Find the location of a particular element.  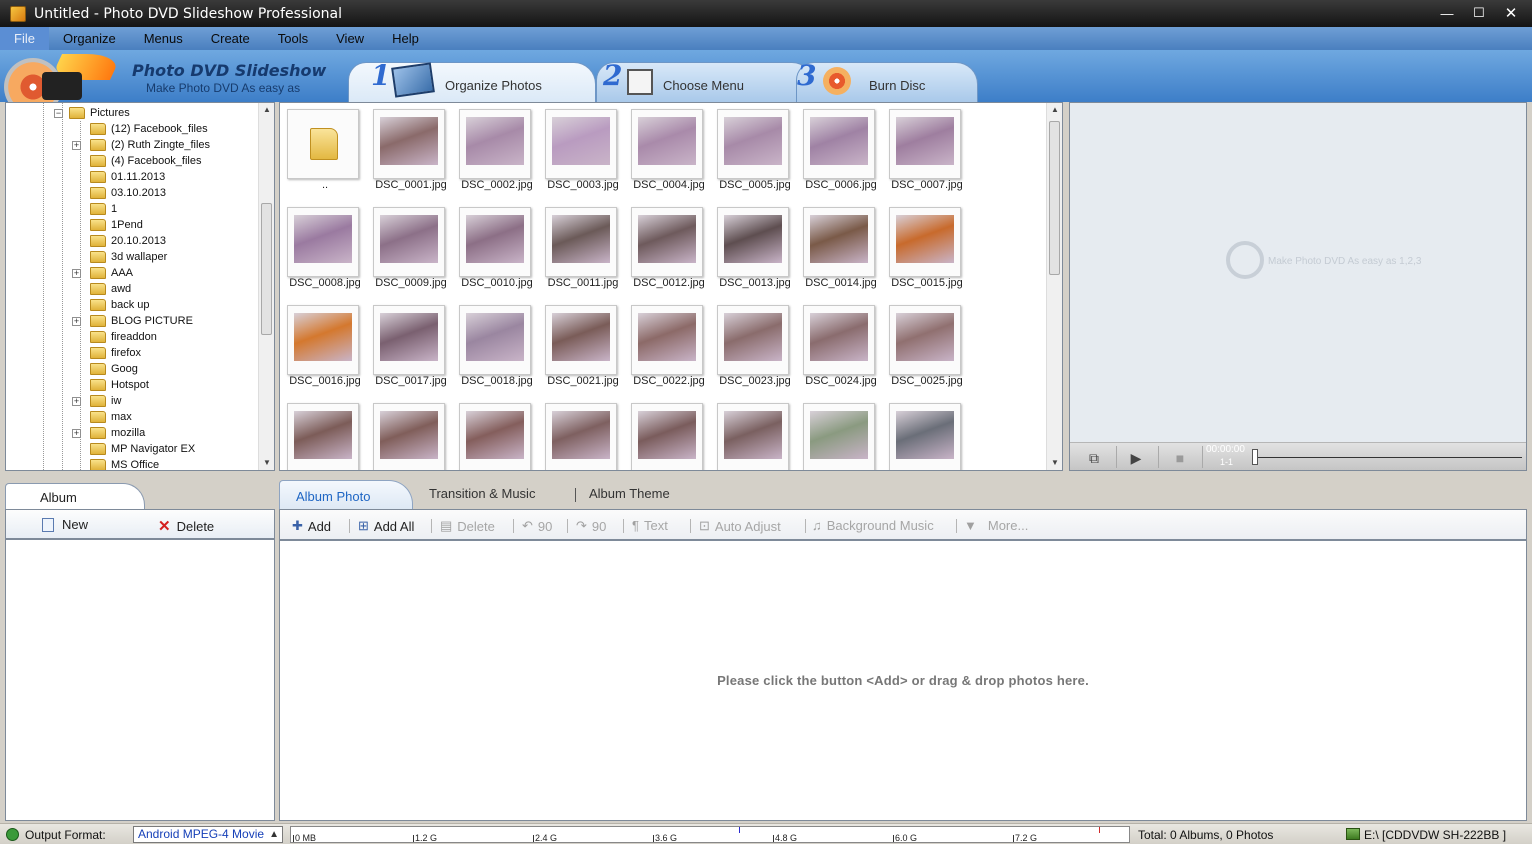

stop-button: ■ is located at coordinates (1180, 458).